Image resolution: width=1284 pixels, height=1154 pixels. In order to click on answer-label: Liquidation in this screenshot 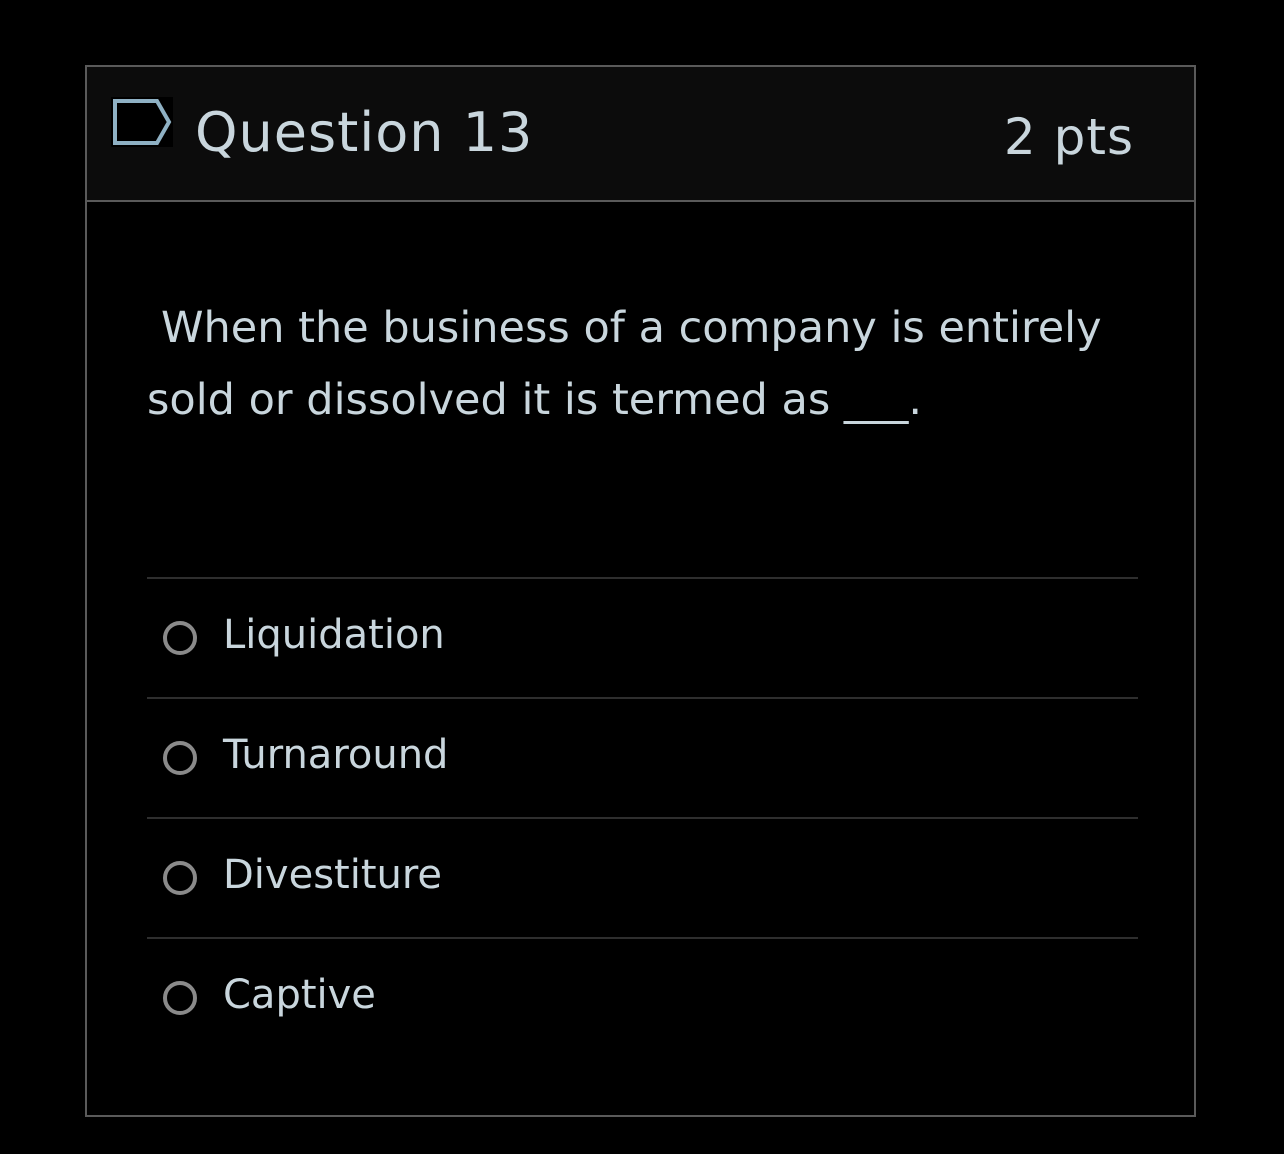, I will do `click(334, 635)`.